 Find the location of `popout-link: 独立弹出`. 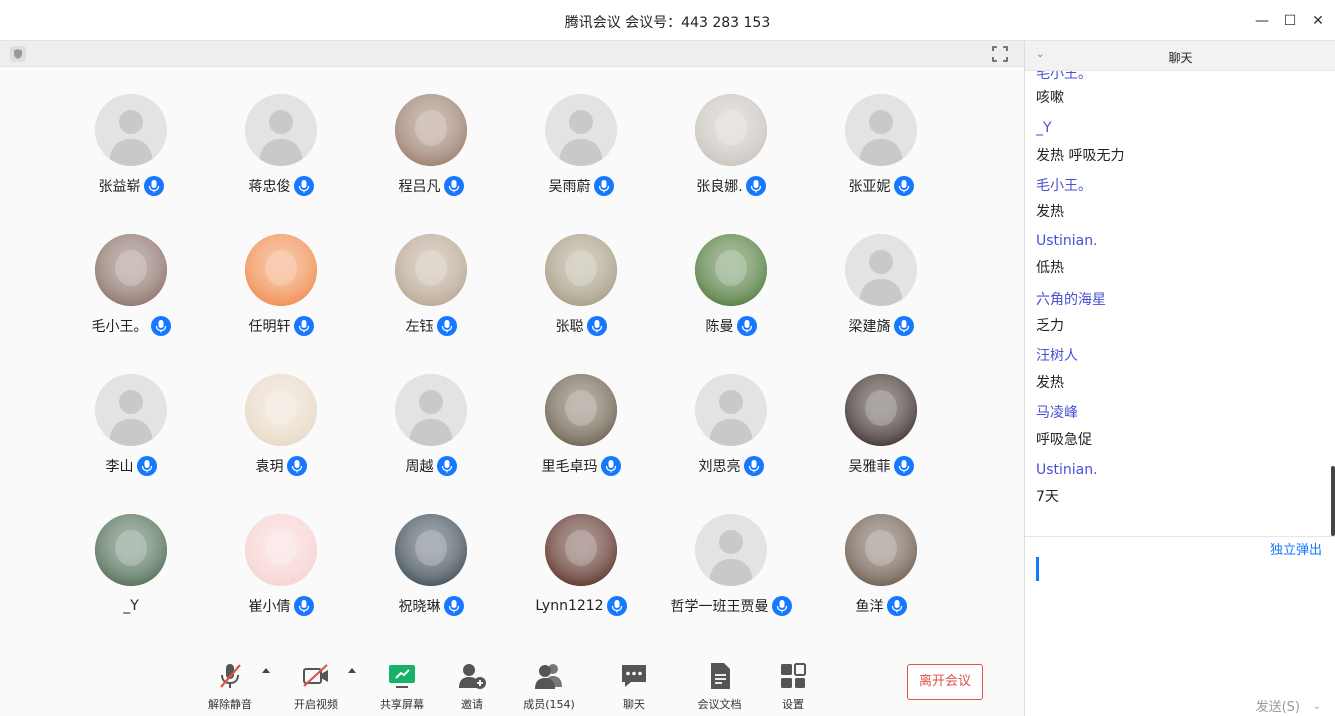

popout-link: 独立弹出 is located at coordinates (1296, 548).